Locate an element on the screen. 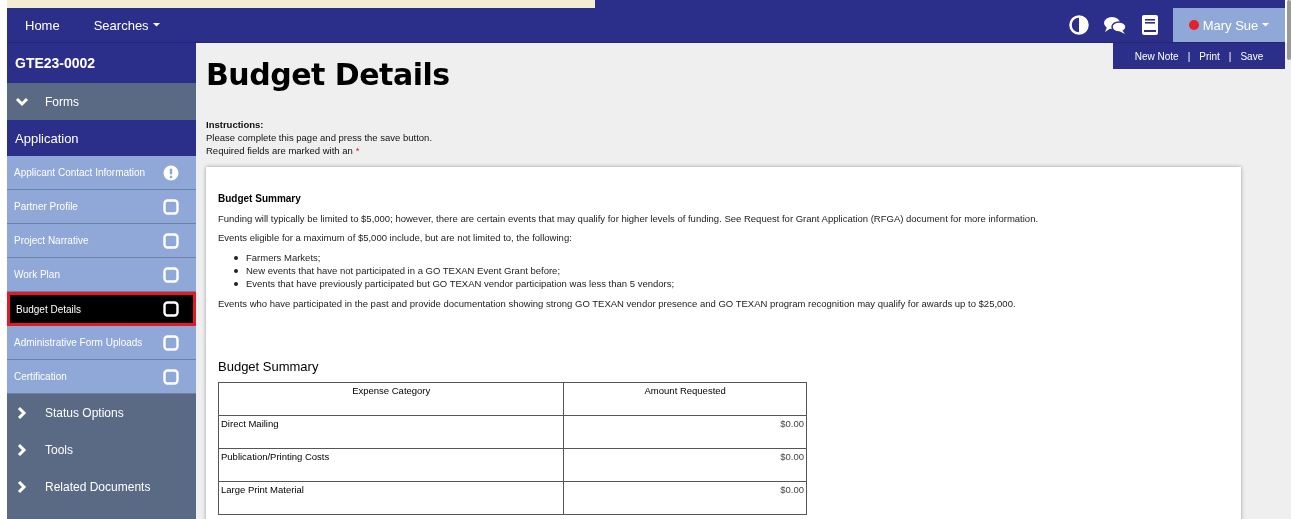 The width and height of the screenshot is (1291, 519). table-cell: Large Print Material is located at coordinates (391, 498).